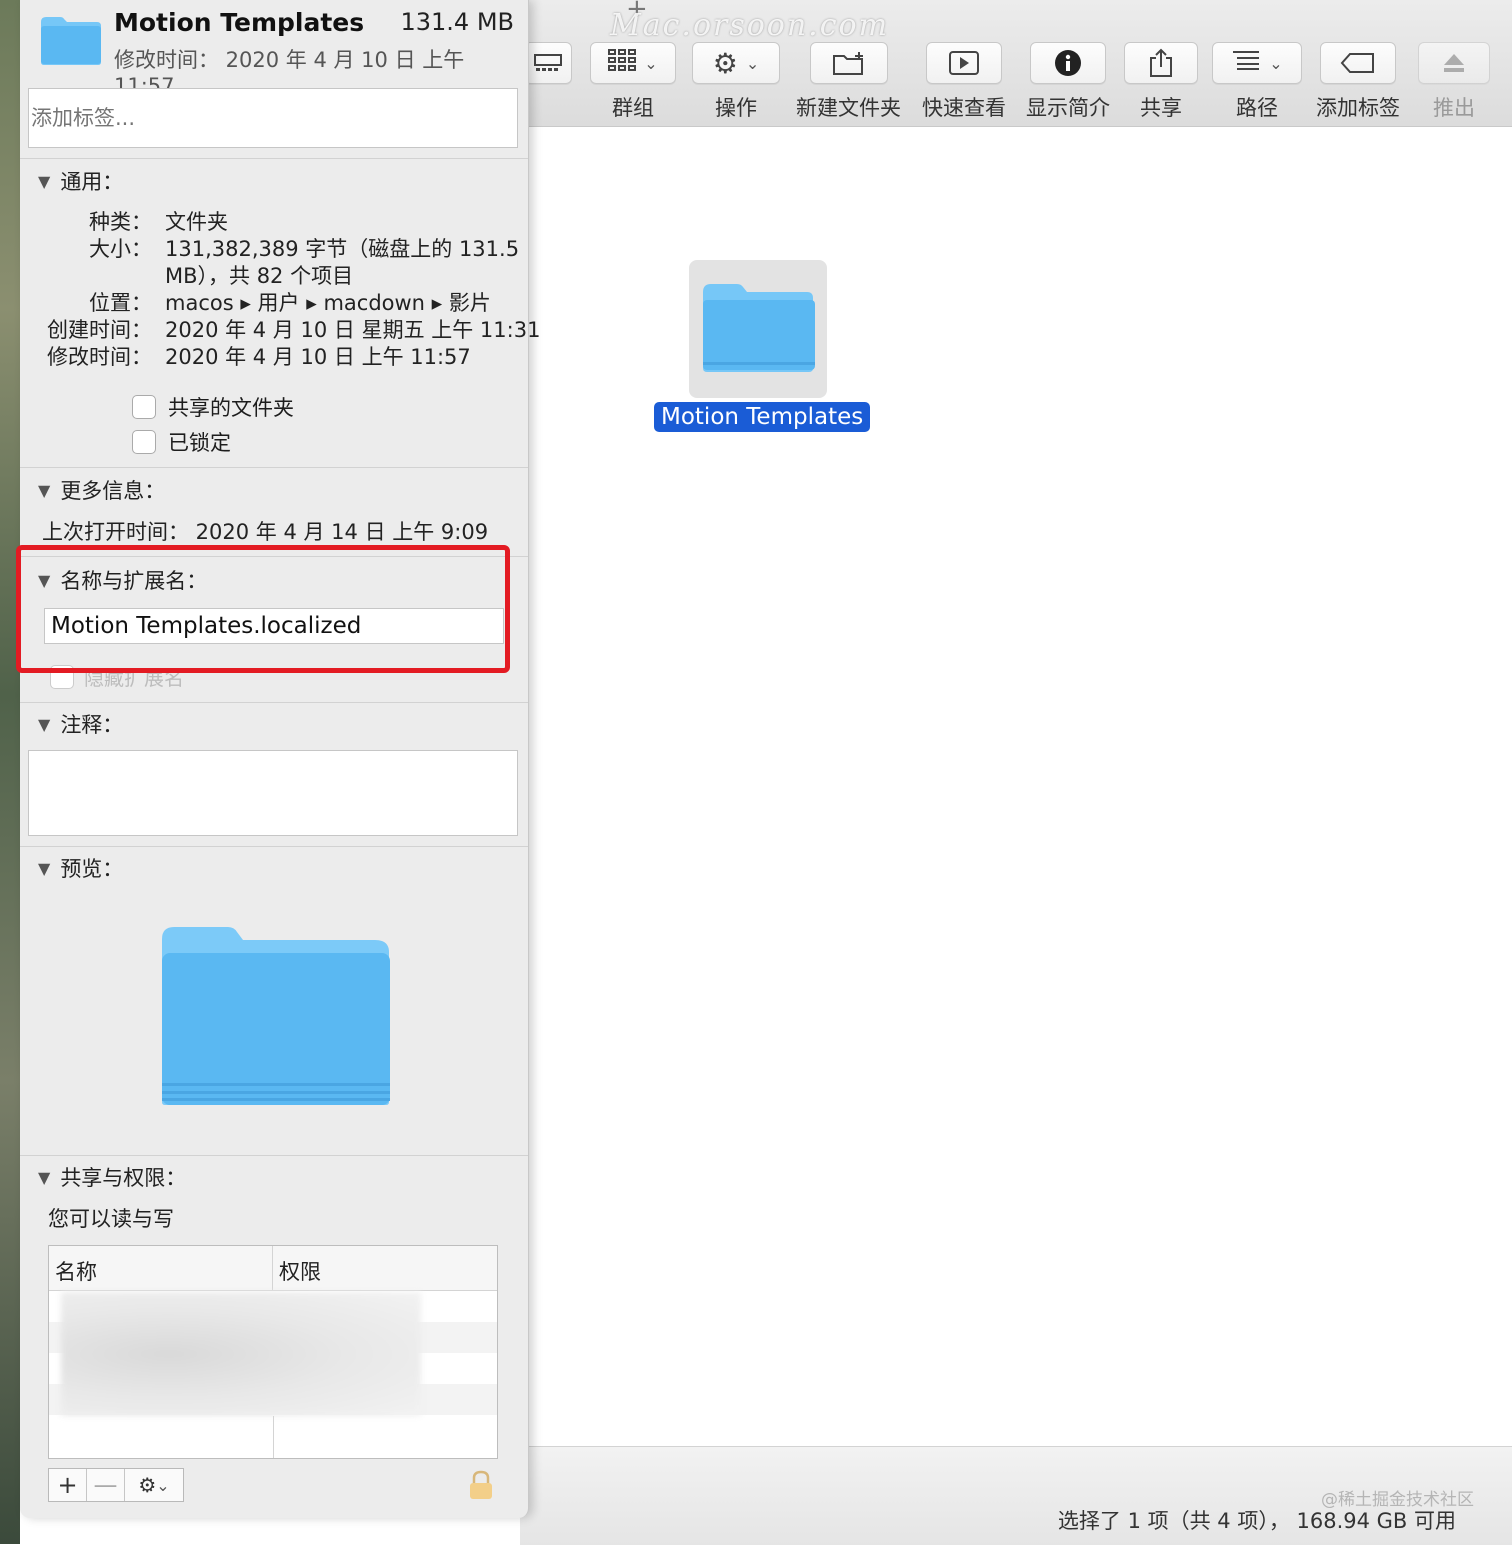 The height and width of the screenshot is (1545, 1512). I want to click on status-bar: @稀土掘金技术社区 选择了 1 项（共 4 项）， 168.94 GB 可用, so click(1016, 1495).